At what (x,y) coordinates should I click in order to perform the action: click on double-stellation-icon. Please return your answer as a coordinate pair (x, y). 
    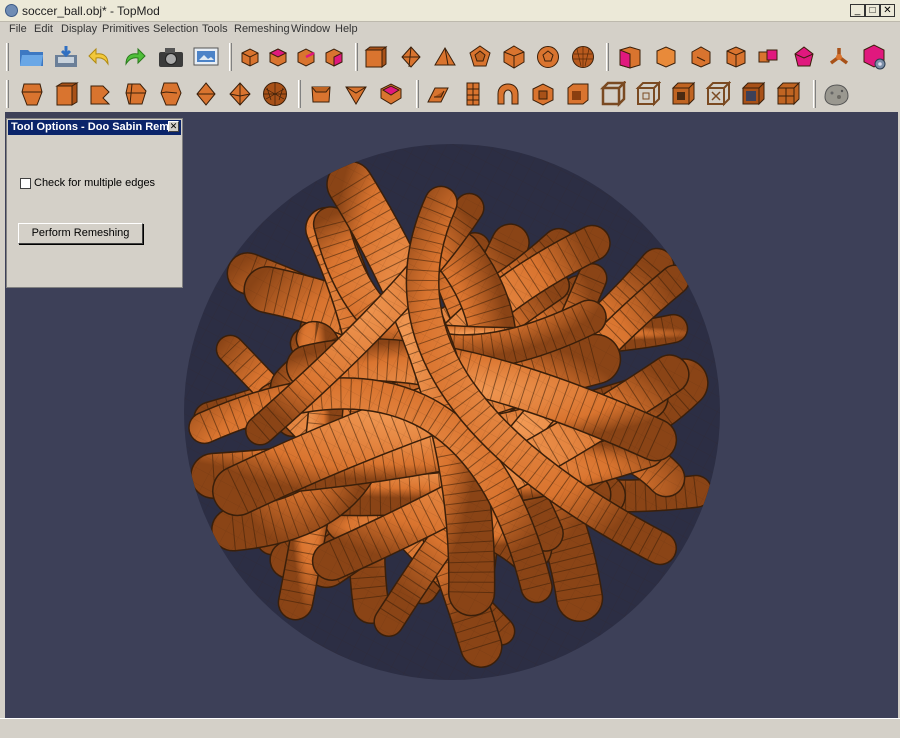
    Looking at the image, I should click on (356, 94).